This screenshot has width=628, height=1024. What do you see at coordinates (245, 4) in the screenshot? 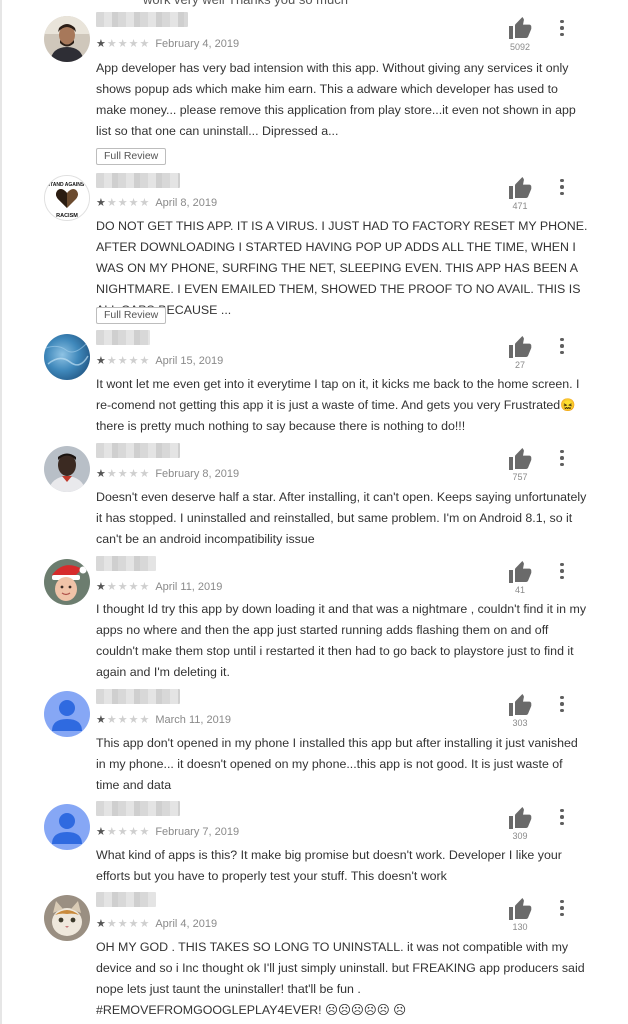
I see `previous-review-tail: work very well Thanks you so much` at bounding box center [245, 4].